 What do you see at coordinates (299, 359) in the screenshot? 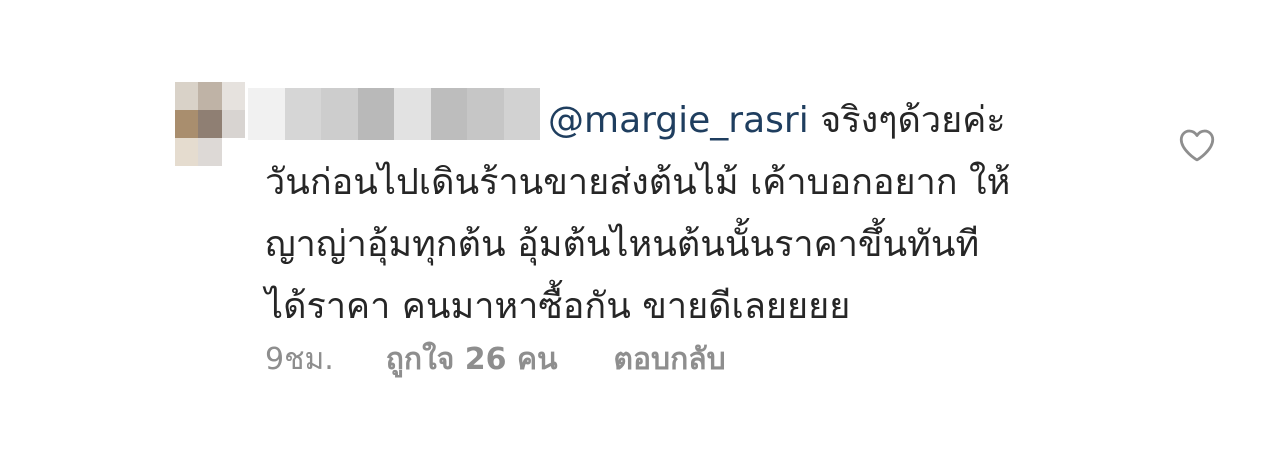
I see `comment-timestamp: 9ชม.` at bounding box center [299, 359].